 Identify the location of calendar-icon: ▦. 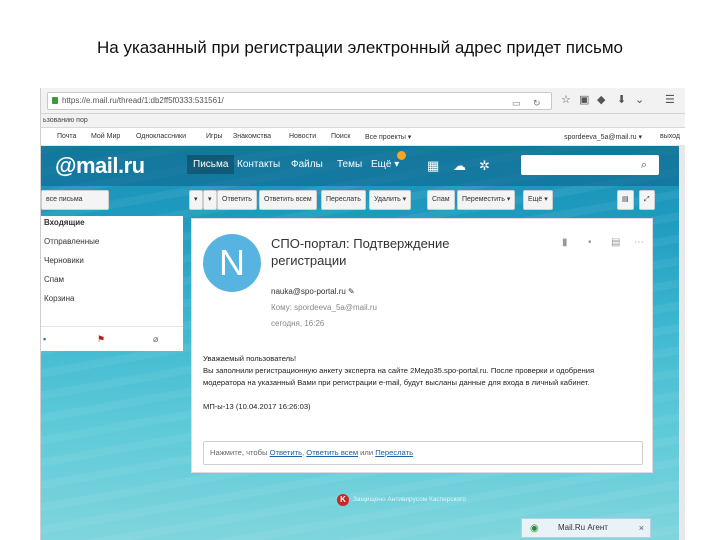
(433, 166).